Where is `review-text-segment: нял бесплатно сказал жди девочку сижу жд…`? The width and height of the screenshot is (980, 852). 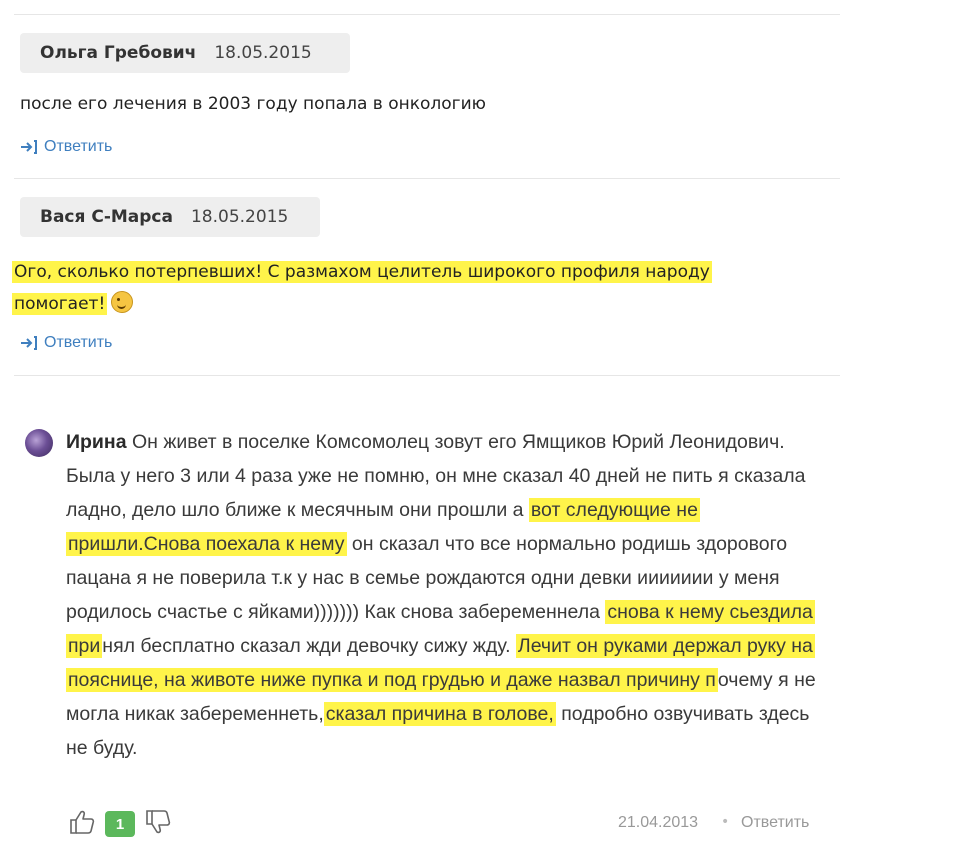 review-text-segment: нял бесплатно сказал жди девочку сижу жд… is located at coordinates (309, 646).